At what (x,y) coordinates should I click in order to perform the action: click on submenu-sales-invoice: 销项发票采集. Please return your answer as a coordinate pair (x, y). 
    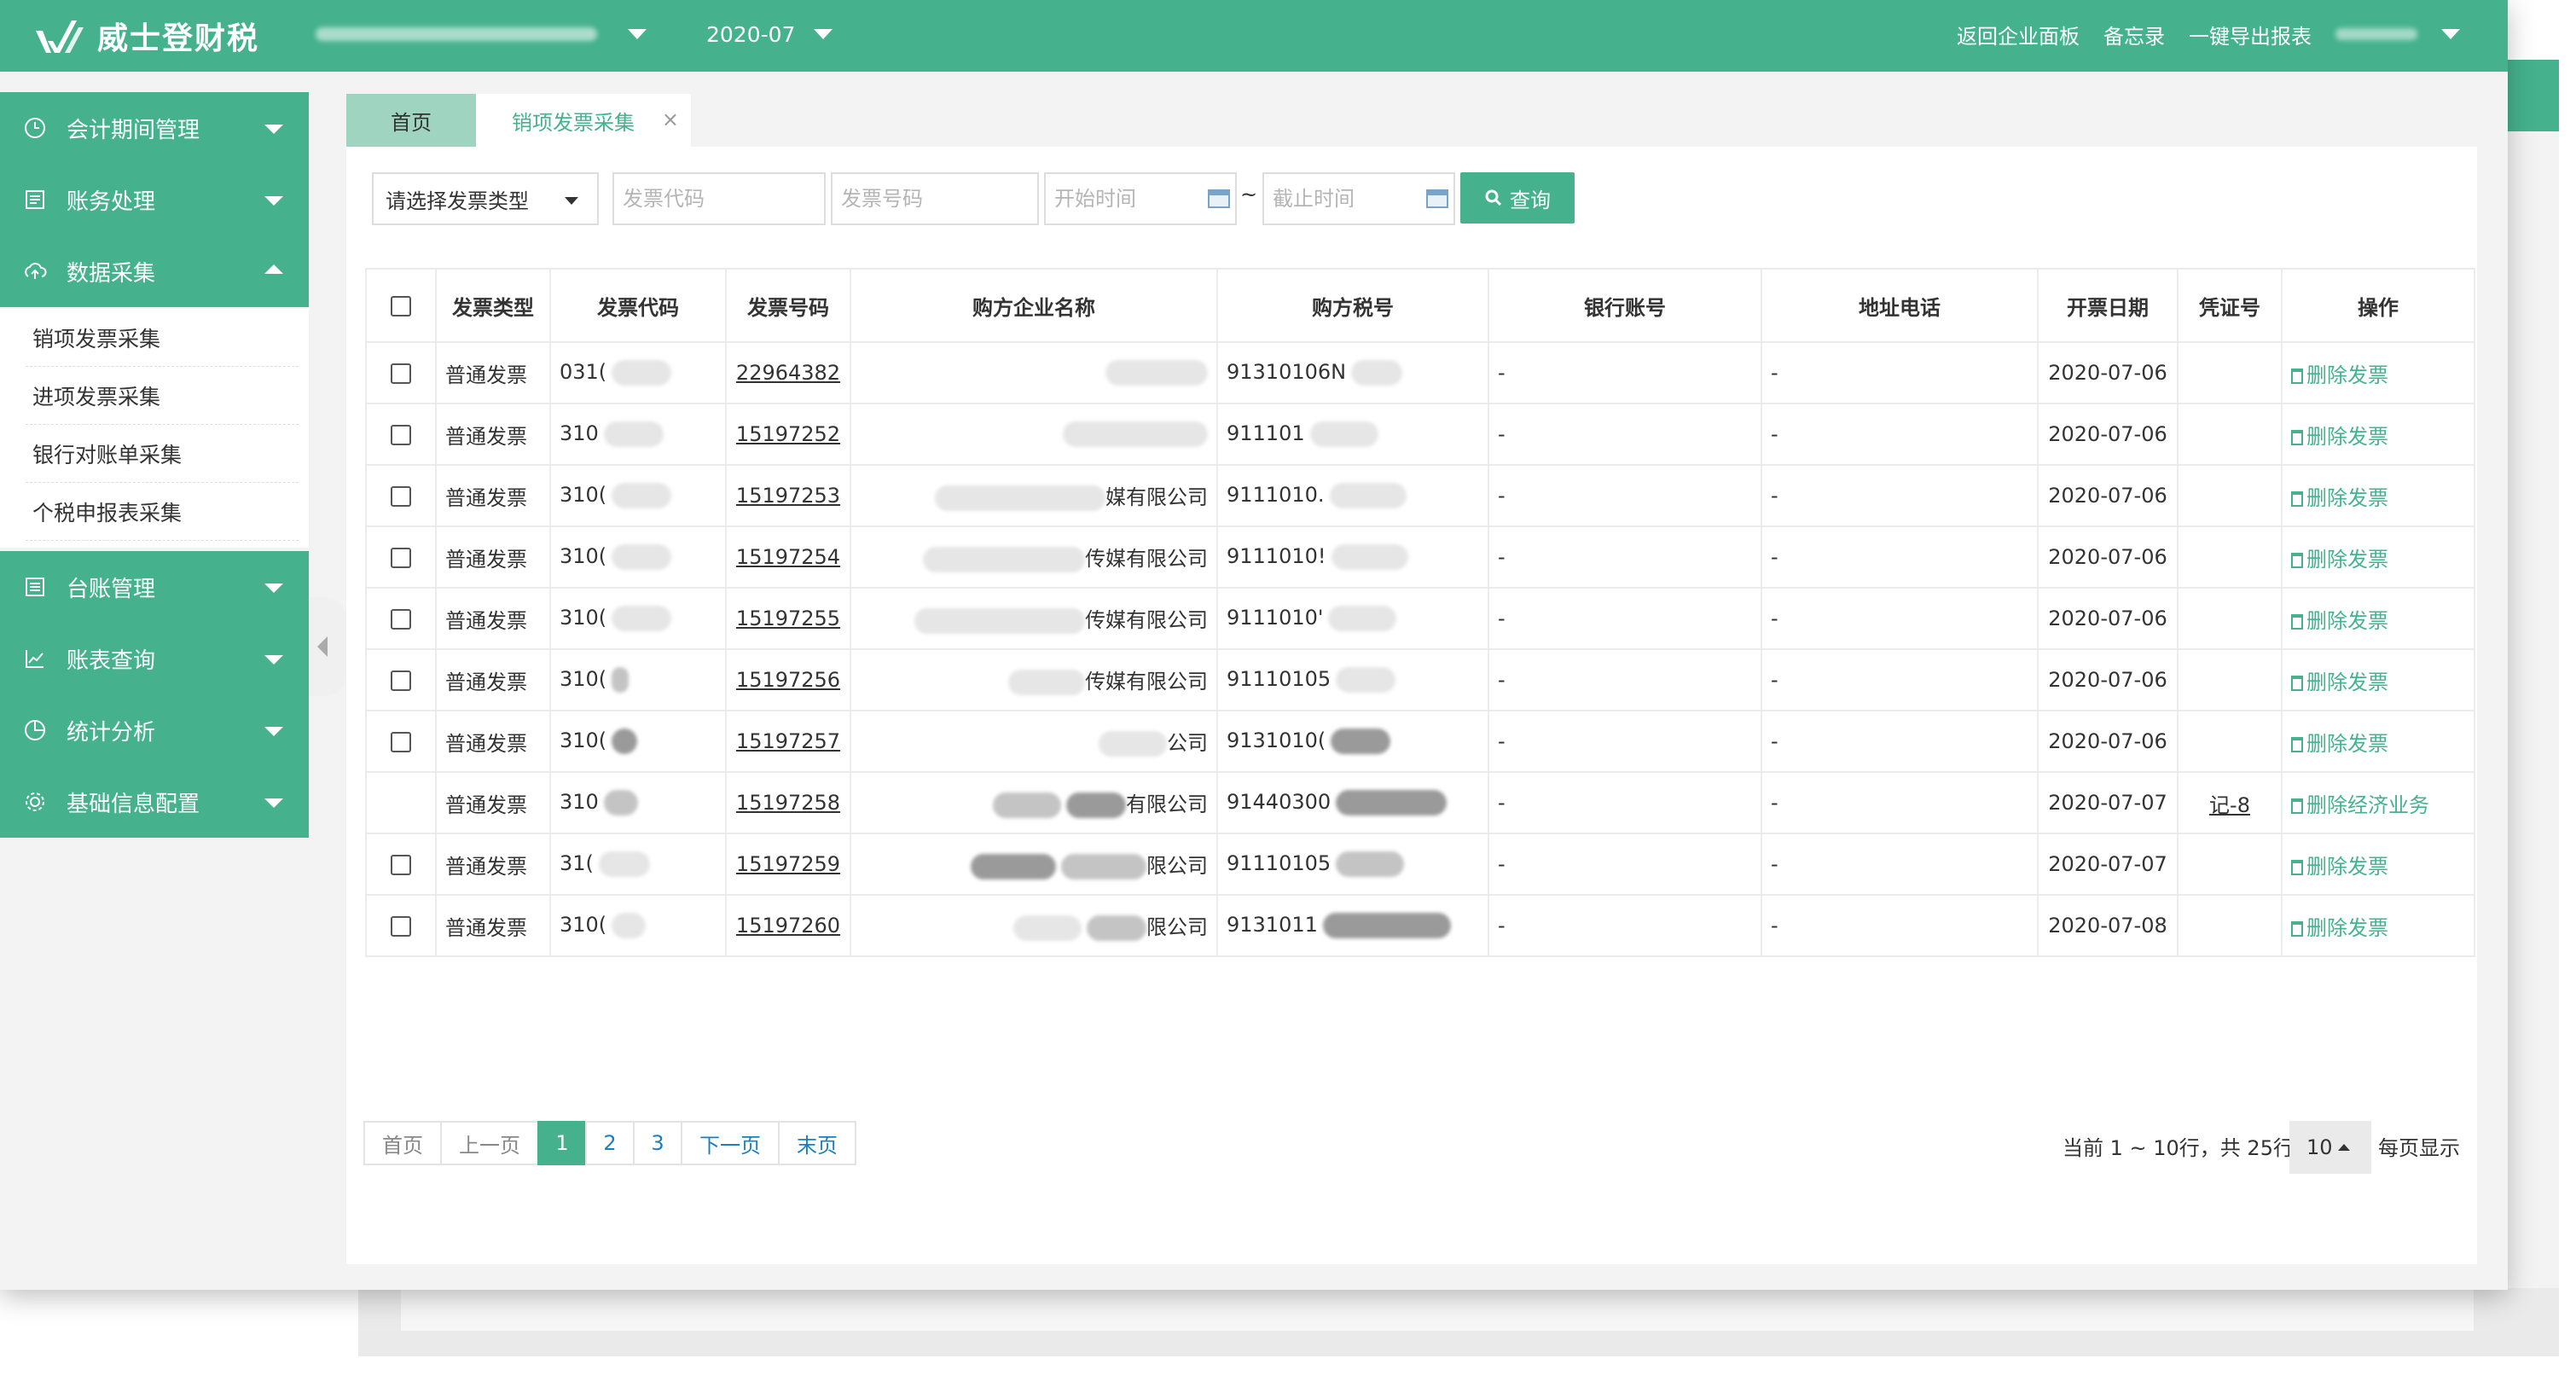
    Looking at the image, I should click on (154, 338).